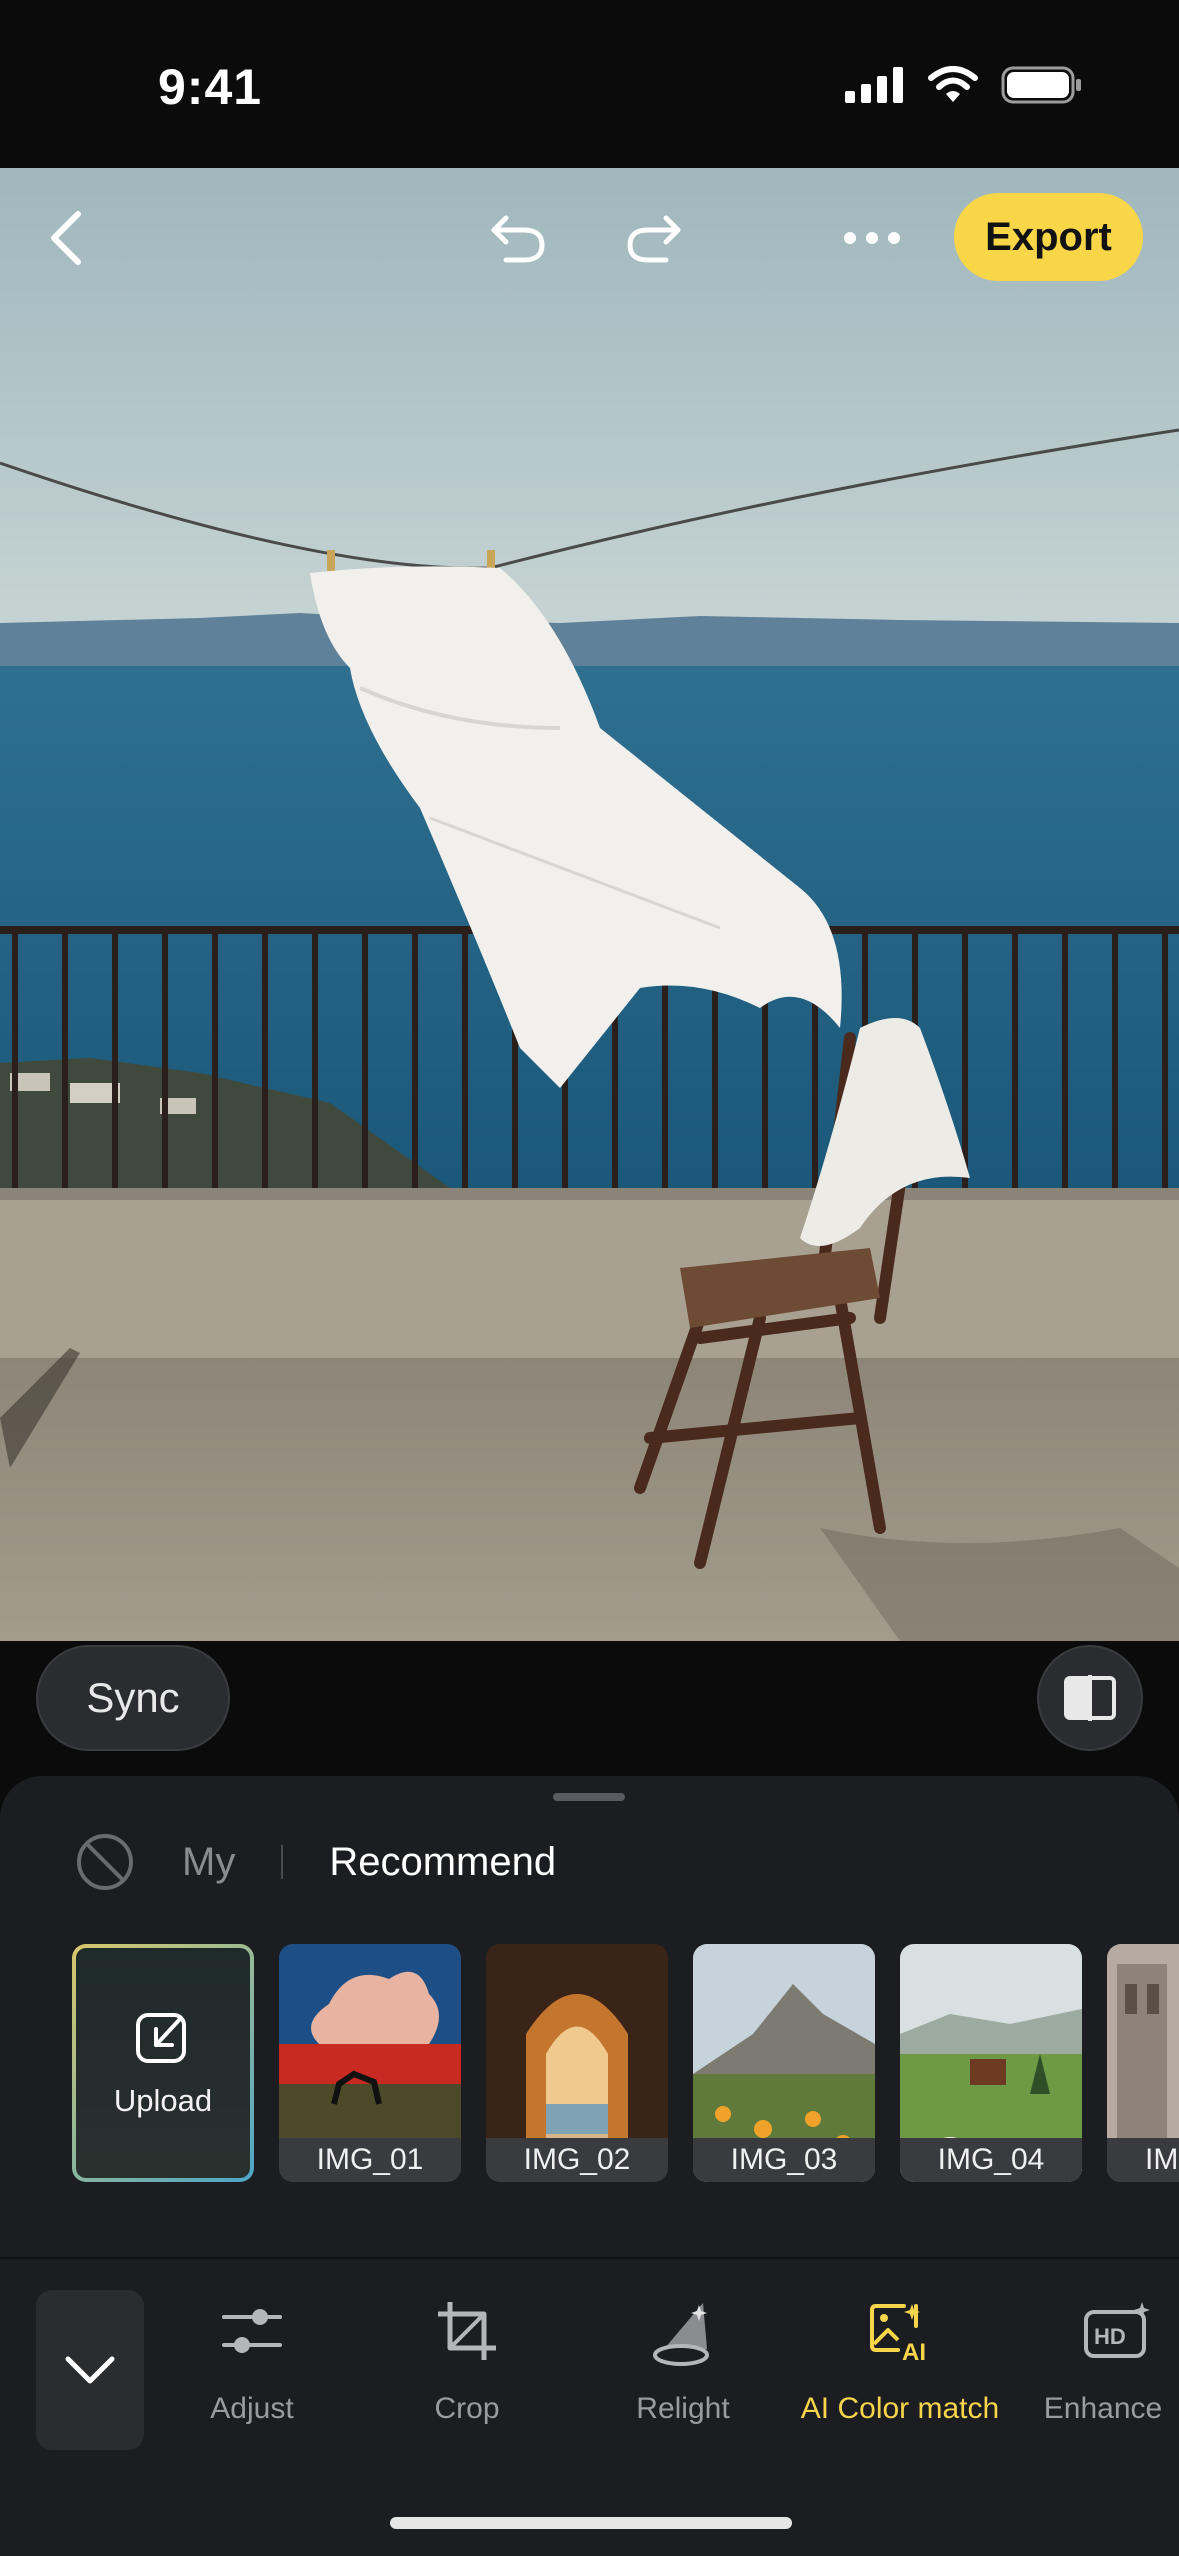 Image resolution: width=1179 pixels, height=2556 pixels. Describe the element at coordinates (784, 2063) in the screenshot. I see `thumbnail-img-03: IMG_03` at that location.